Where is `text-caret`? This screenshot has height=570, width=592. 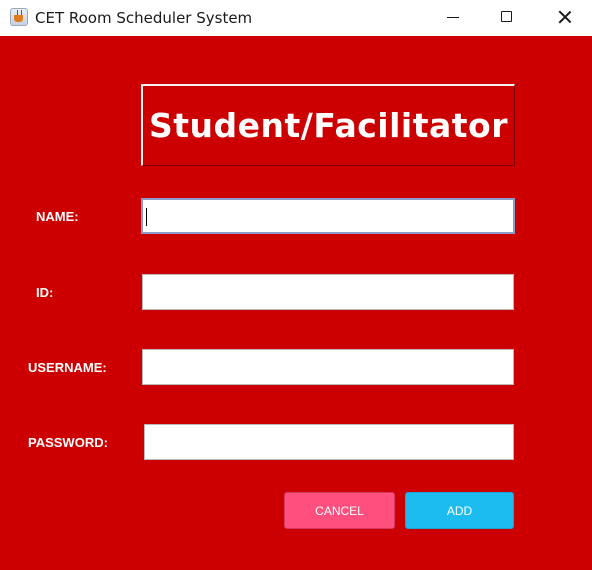 text-caret is located at coordinates (146, 217).